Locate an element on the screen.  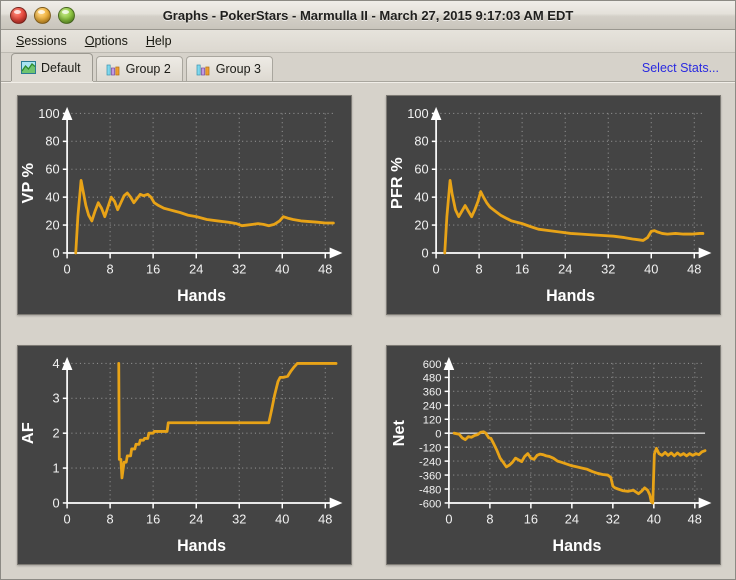
svg-text: -600 is located at coordinates (430, 504).